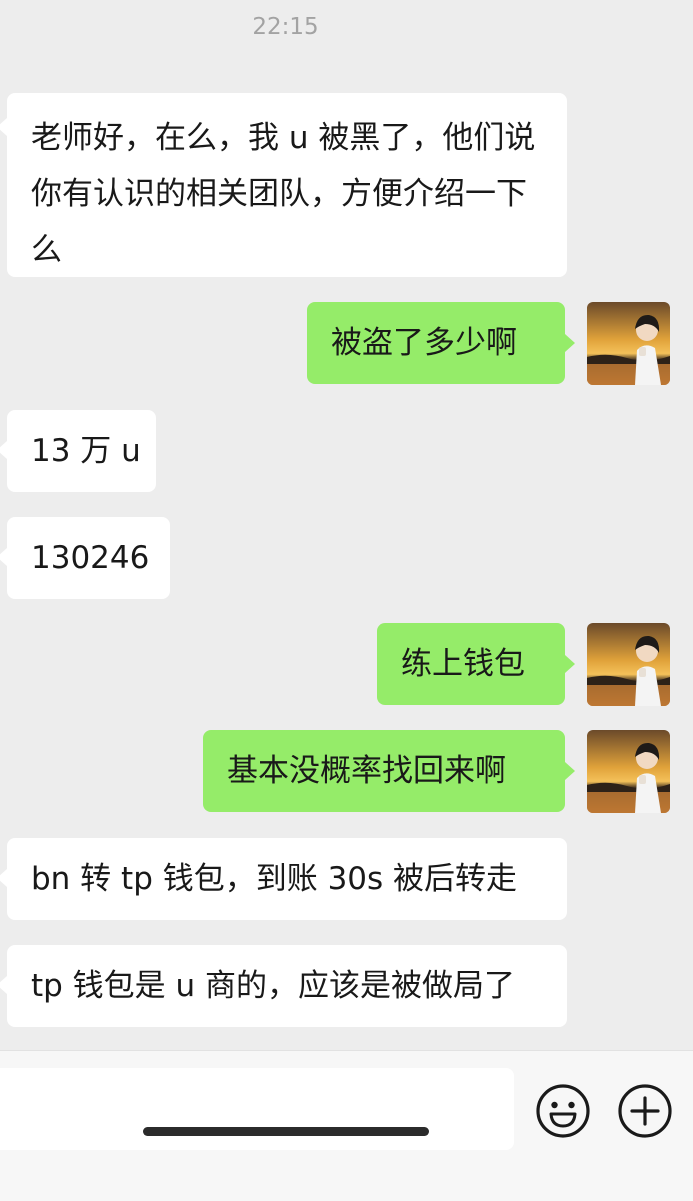  What do you see at coordinates (384, 771) in the screenshot?
I see `message-bubble-outgoing: 基本没概率找回来啊` at bounding box center [384, 771].